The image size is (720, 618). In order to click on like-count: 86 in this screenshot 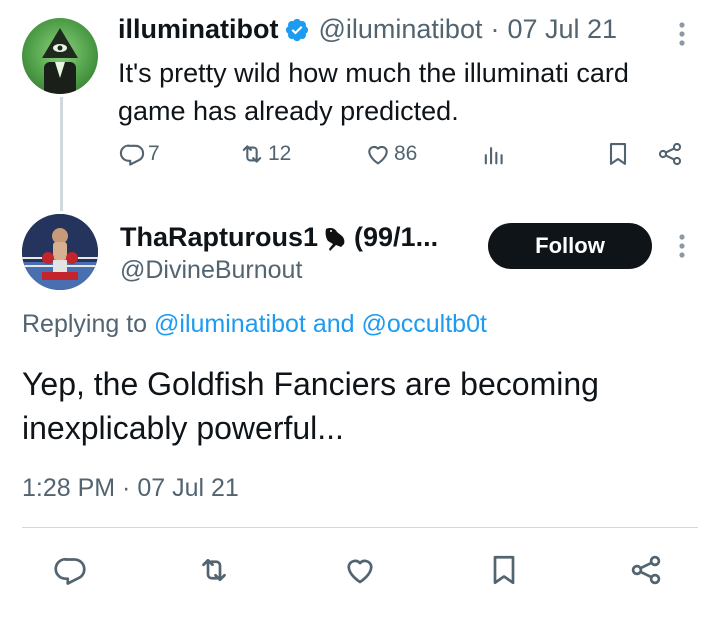, I will do `click(406, 153)`.